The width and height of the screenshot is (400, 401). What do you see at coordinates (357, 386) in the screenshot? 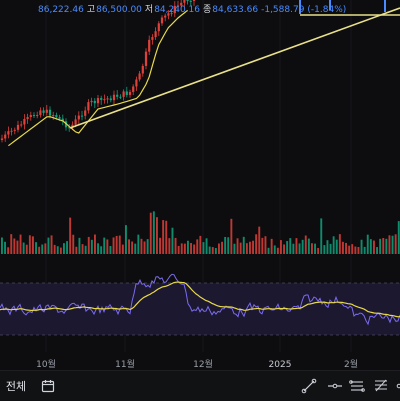
I see `channel-tool-icon` at bounding box center [357, 386].